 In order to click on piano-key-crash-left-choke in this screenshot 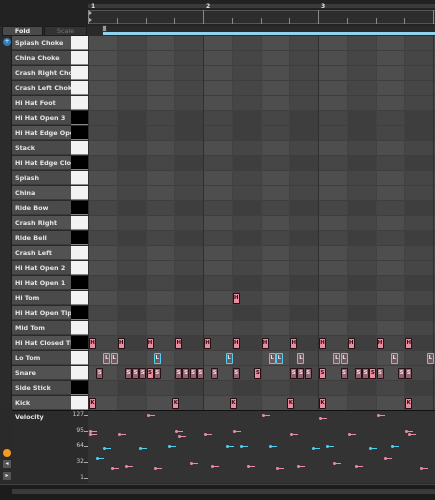, I will do `click(79, 88)`.